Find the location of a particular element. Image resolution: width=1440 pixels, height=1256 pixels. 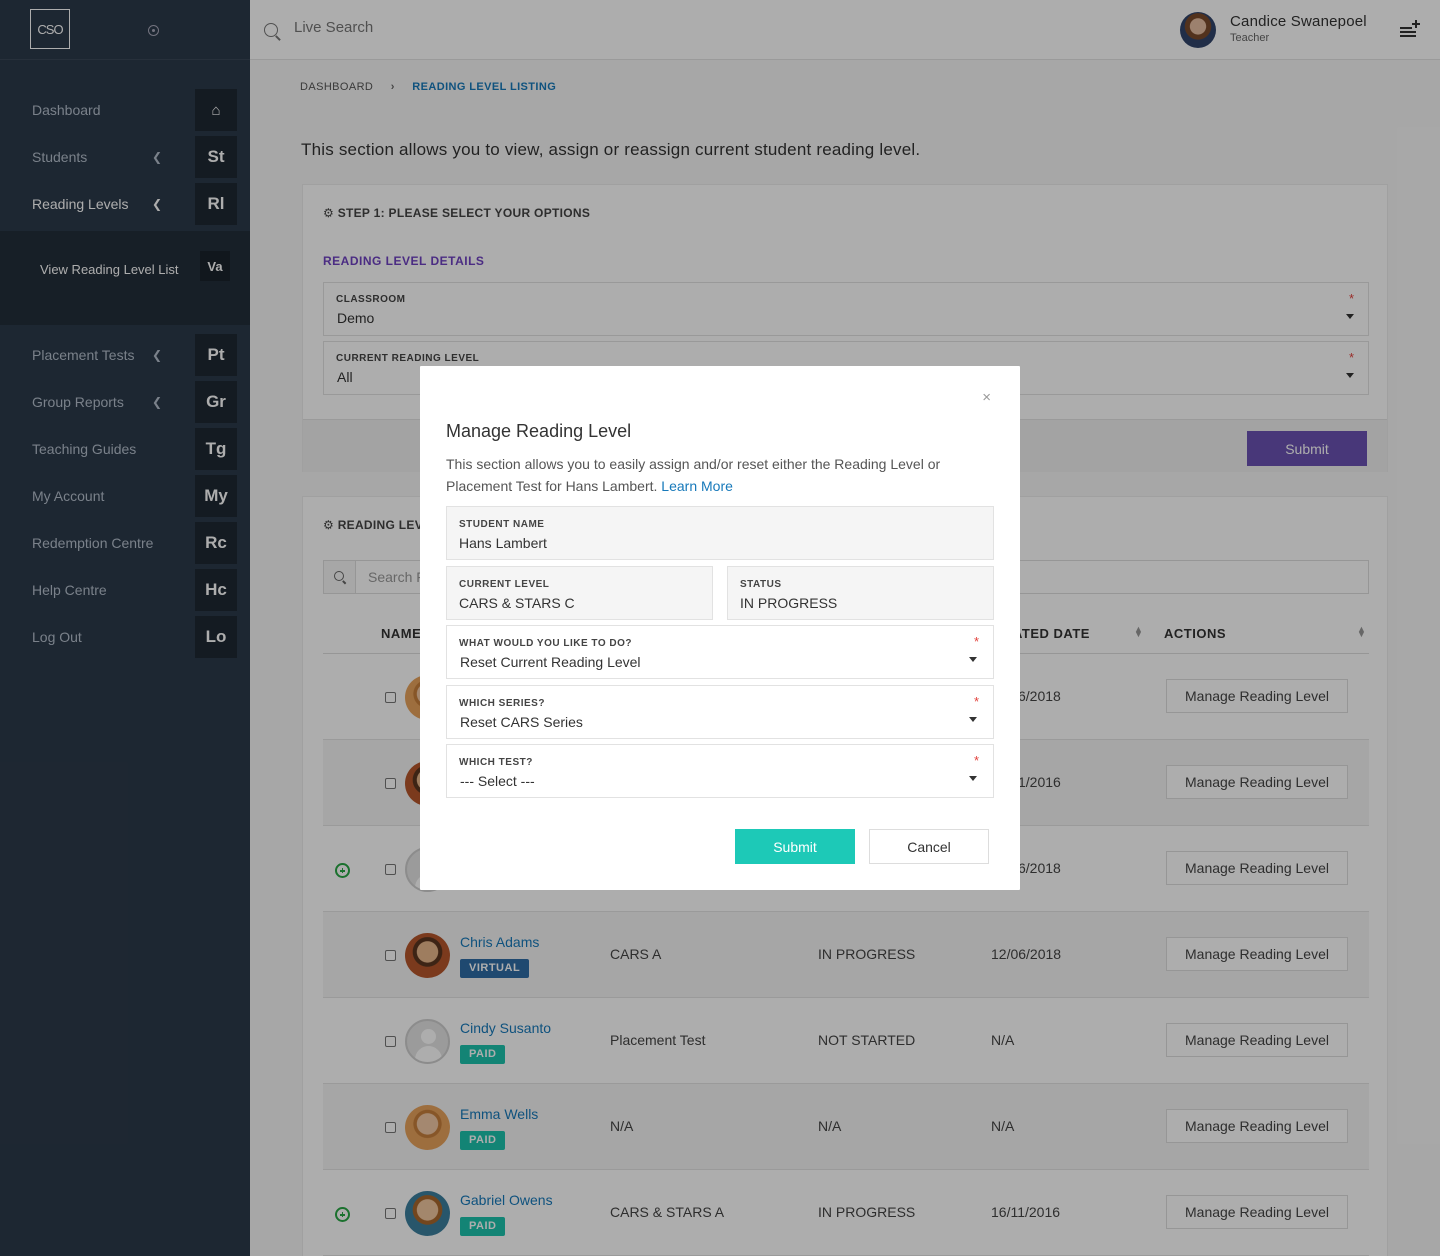

student-name-field: STUDENT NAME Hans Lambert is located at coordinates (720, 533).